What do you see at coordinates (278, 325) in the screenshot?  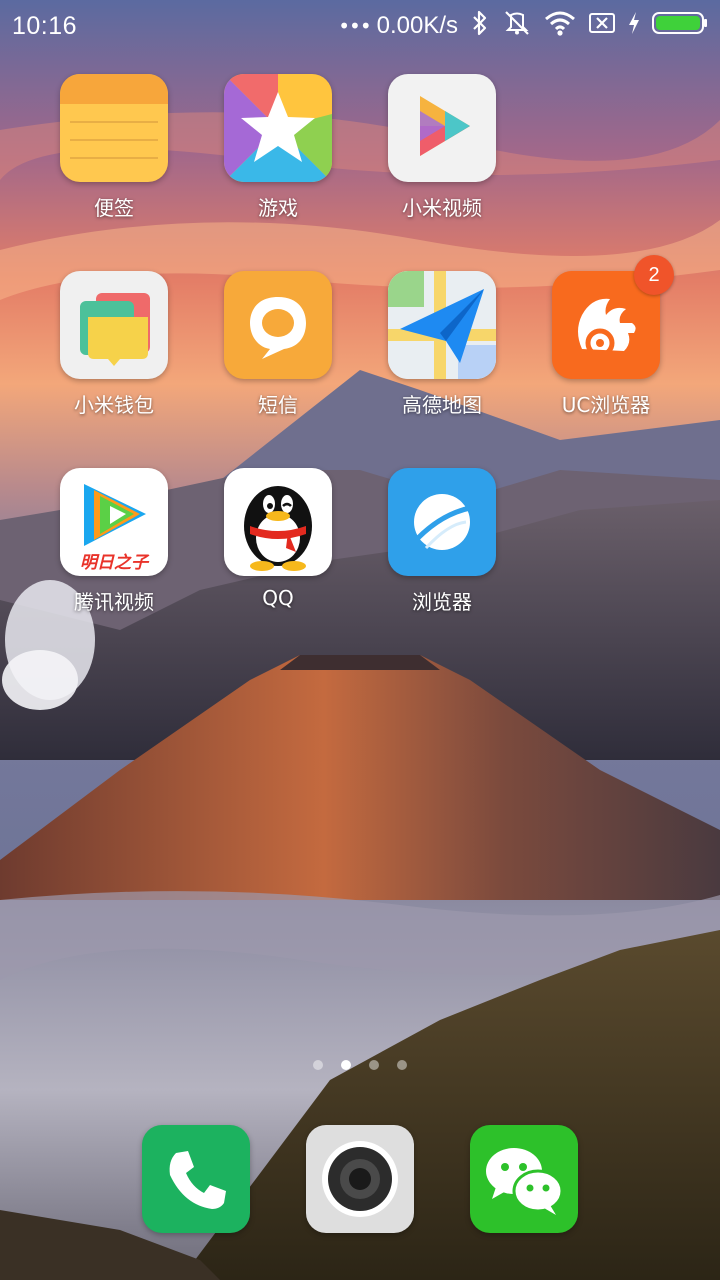 I see `messages-icon` at bounding box center [278, 325].